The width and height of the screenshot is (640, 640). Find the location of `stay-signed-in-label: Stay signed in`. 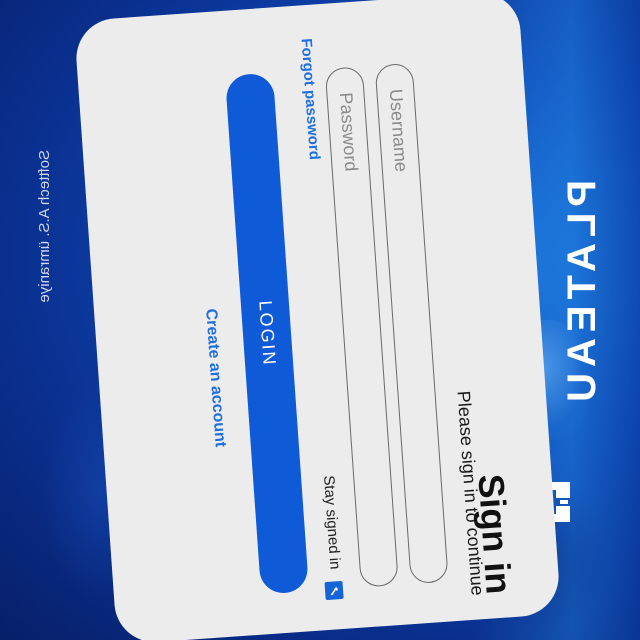

stay-signed-in-label: Stay signed in is located at coordinates (332, 522).